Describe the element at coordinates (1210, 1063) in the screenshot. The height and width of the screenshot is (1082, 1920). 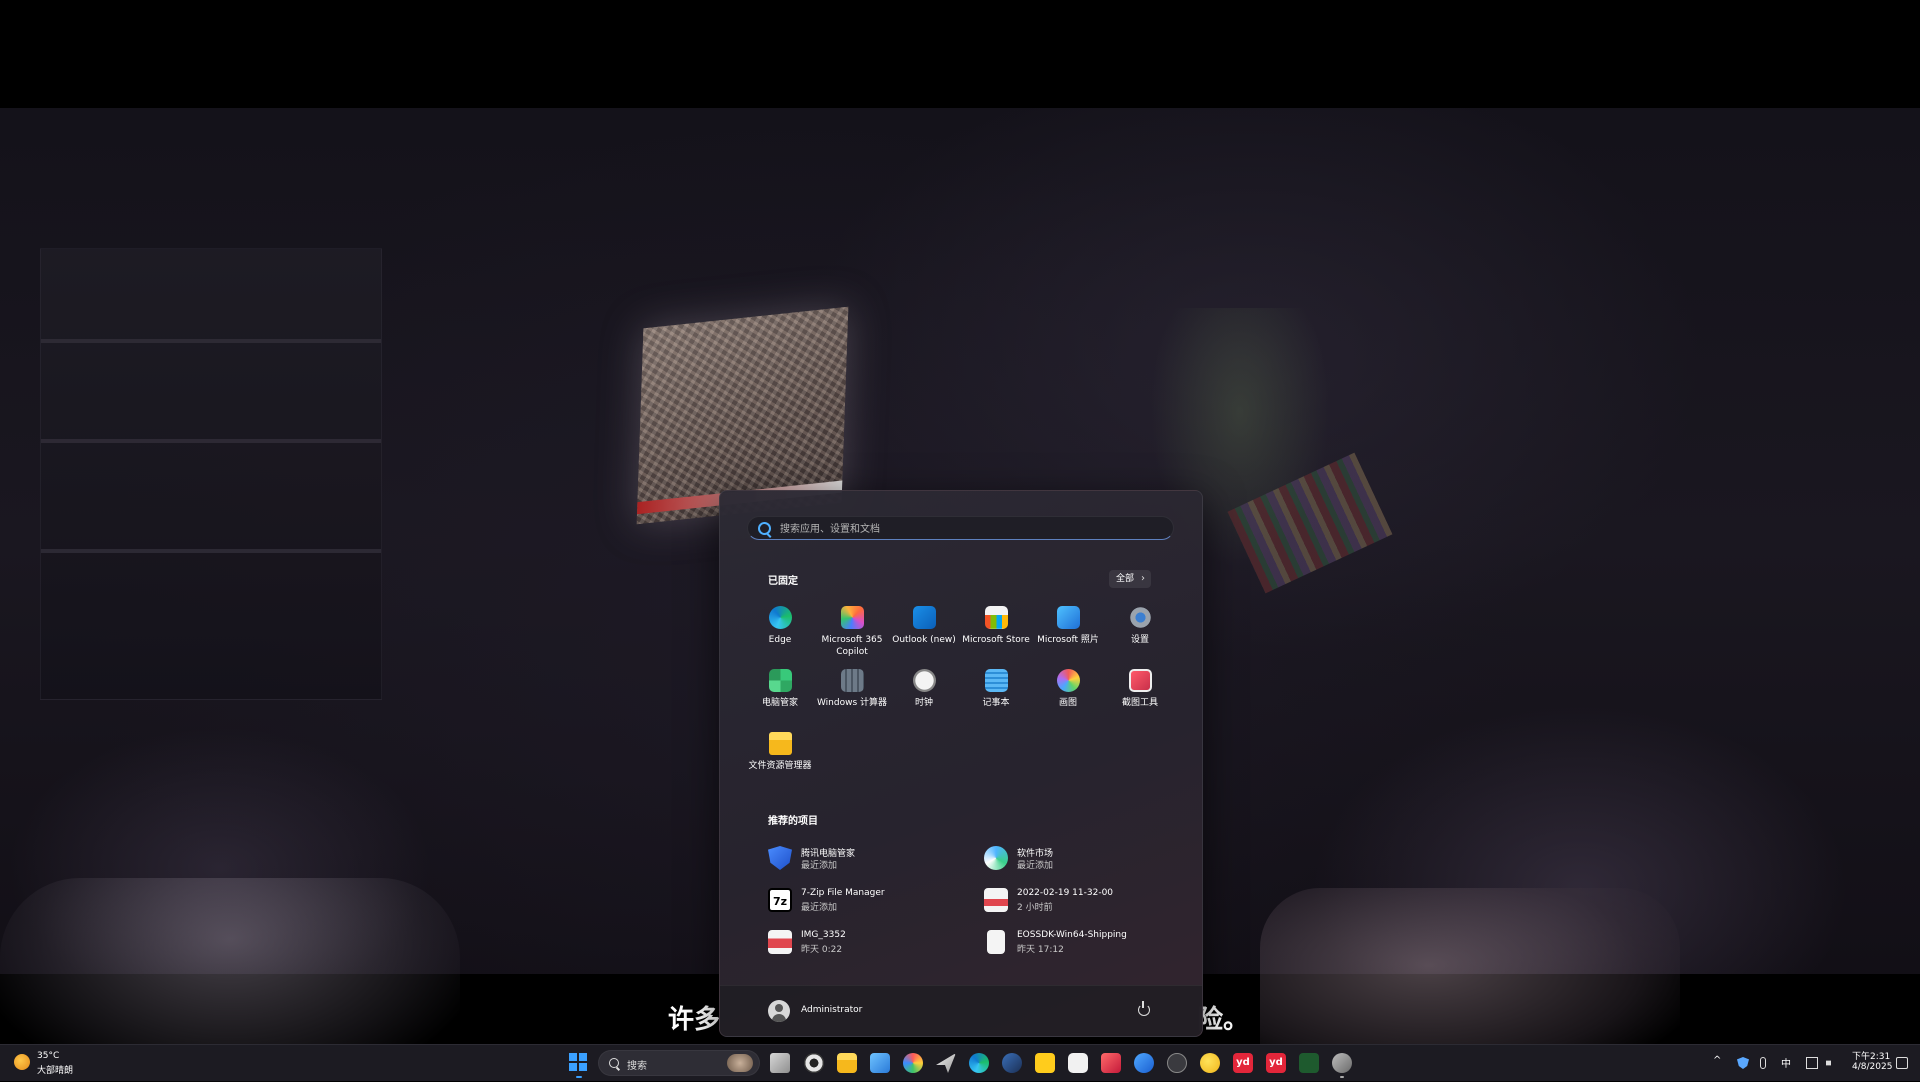
I see `duck-app-icon` at that location.